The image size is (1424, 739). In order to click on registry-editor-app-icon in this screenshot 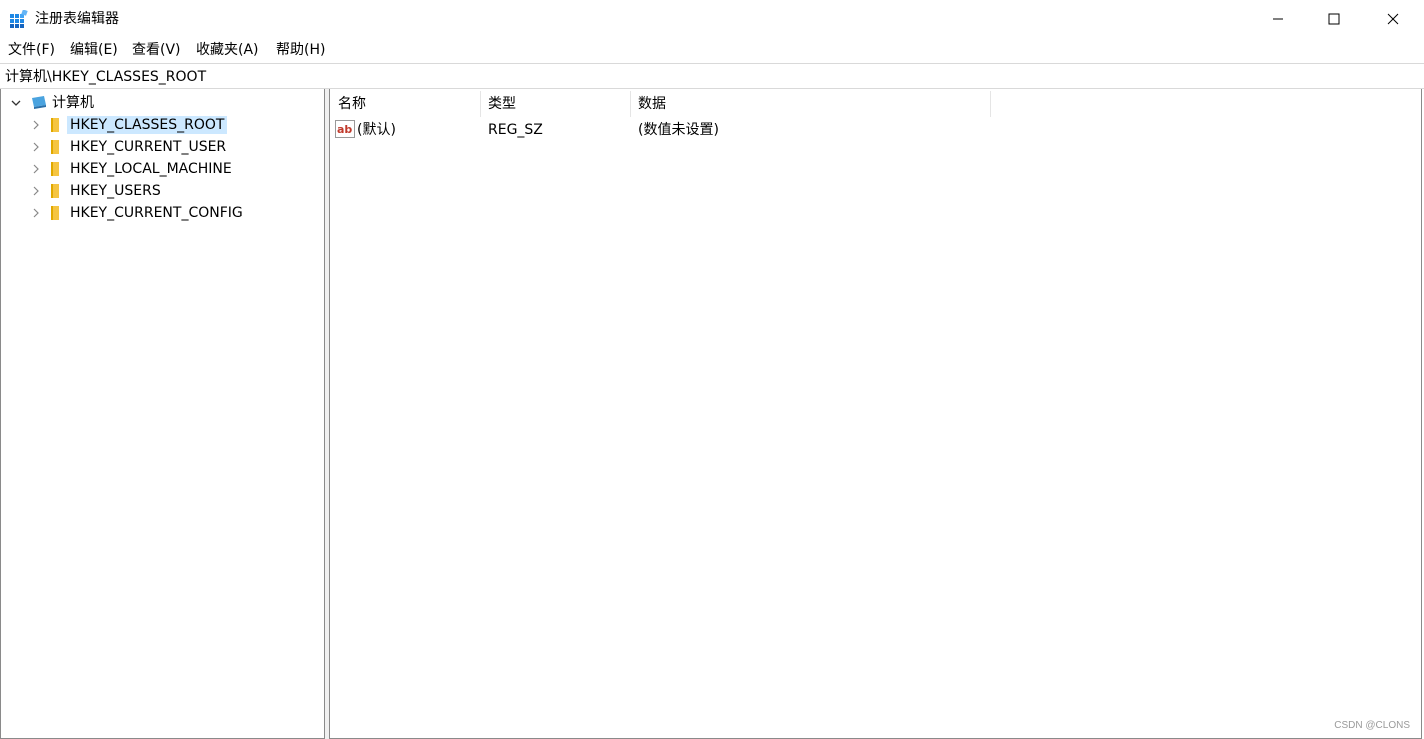, I will do `click(19, 18)`.